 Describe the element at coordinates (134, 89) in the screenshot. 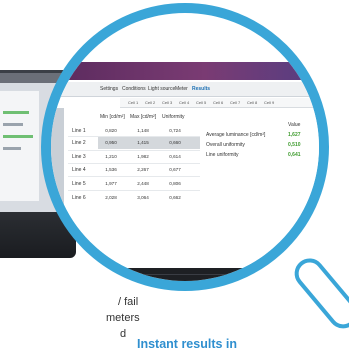

I see `tab-conditions: Conditions` at that location.